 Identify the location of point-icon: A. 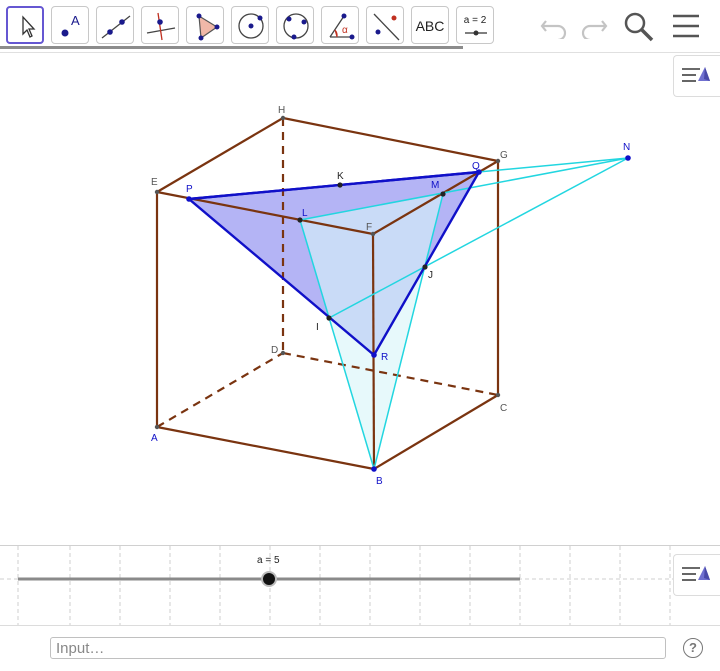
(70, 25).